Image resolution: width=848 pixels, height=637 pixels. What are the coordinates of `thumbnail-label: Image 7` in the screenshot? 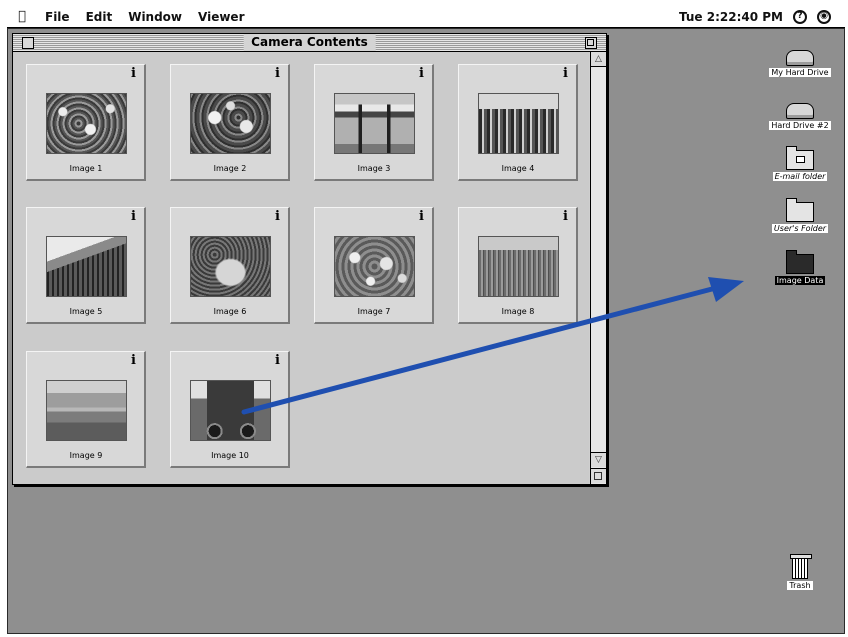 It's located at (374, 311).